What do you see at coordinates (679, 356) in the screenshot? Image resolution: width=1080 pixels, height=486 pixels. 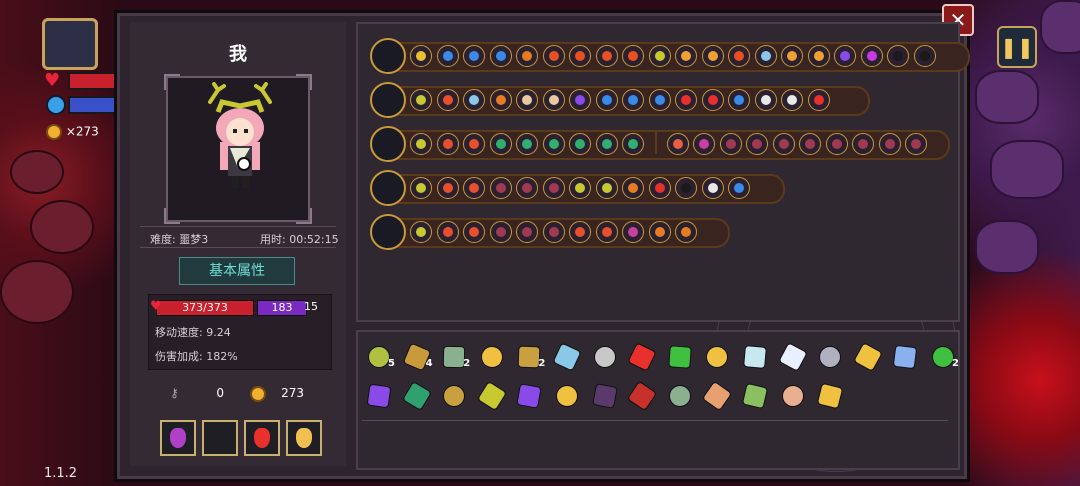 I see `slime-item` at bounding box center [679, 356].